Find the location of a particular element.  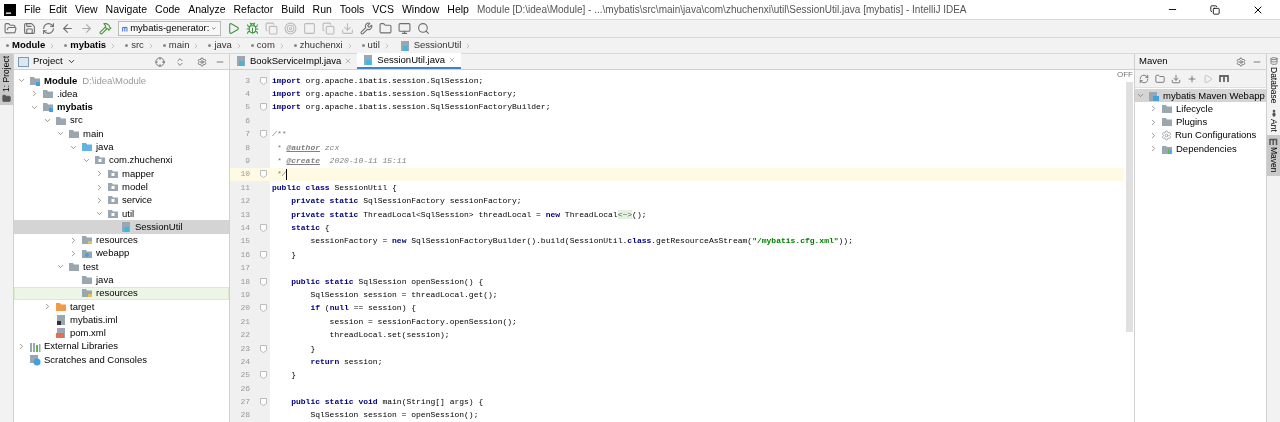

tree-item: Module D:\idea\Module is located at coordinates (121, 81).